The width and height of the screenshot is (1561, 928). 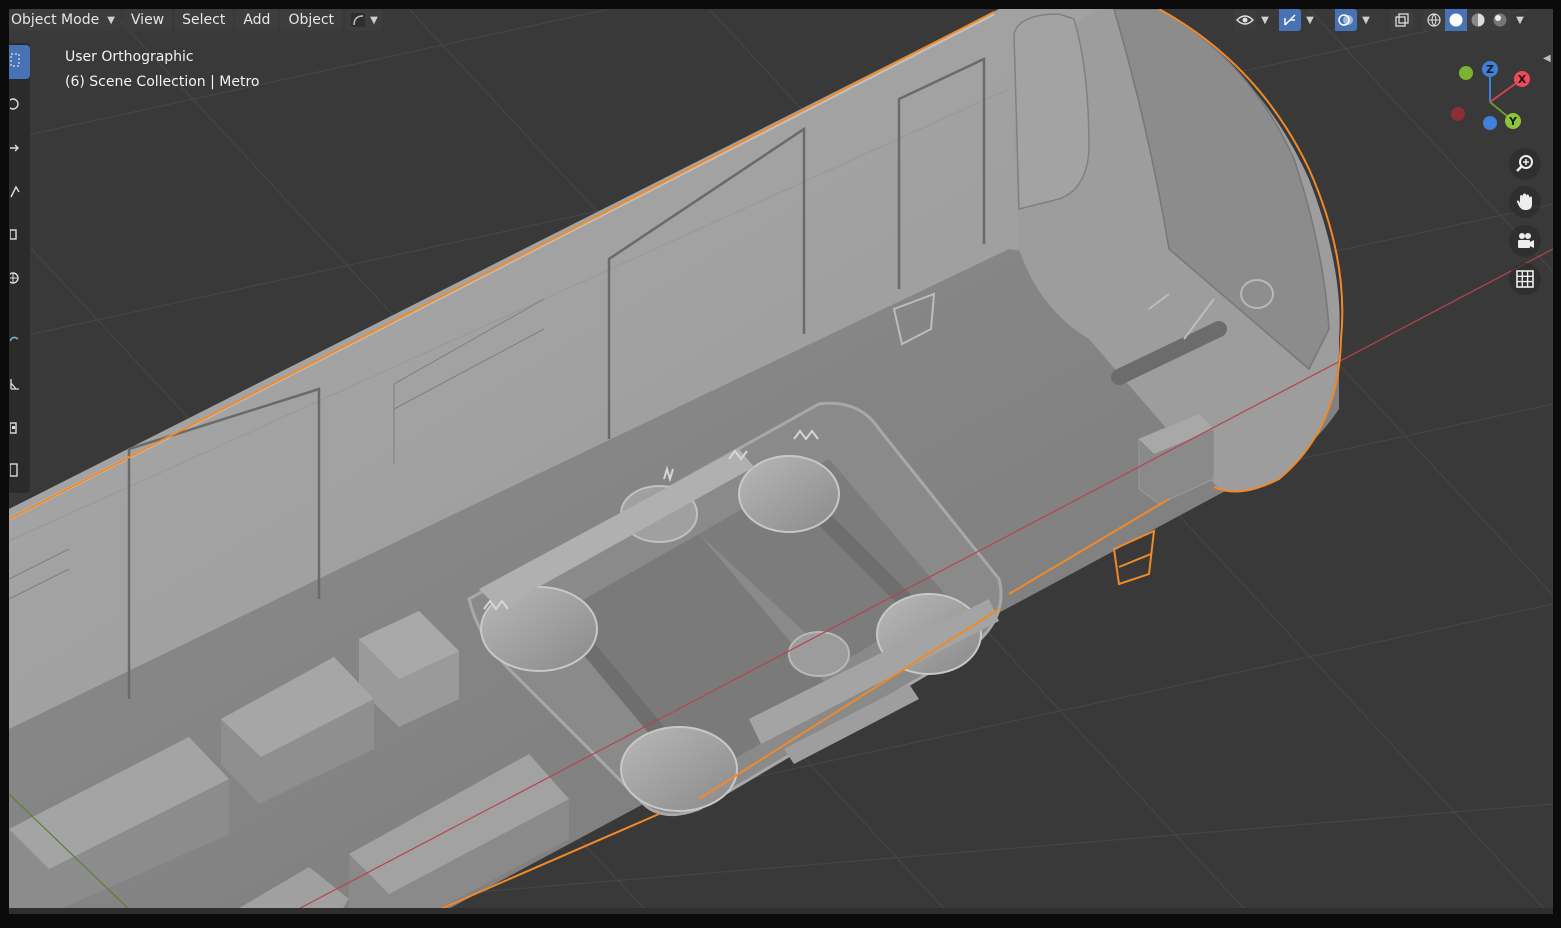 What do you see at coordinates (19, 386) in the screenshot?
I see `measure-icon` at bounding box center [19, 386].